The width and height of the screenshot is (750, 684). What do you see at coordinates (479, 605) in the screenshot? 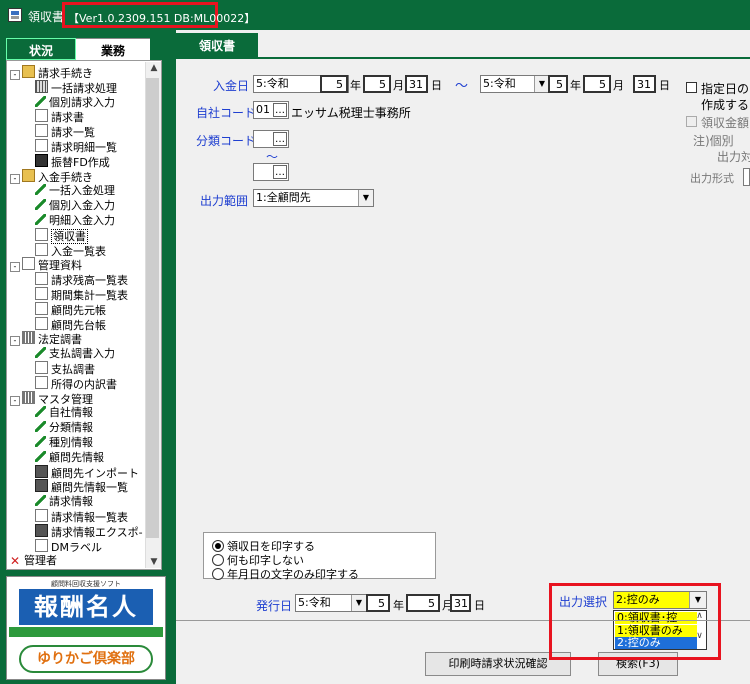
I see `day-unit: 日` at bounding box center [479, 605].